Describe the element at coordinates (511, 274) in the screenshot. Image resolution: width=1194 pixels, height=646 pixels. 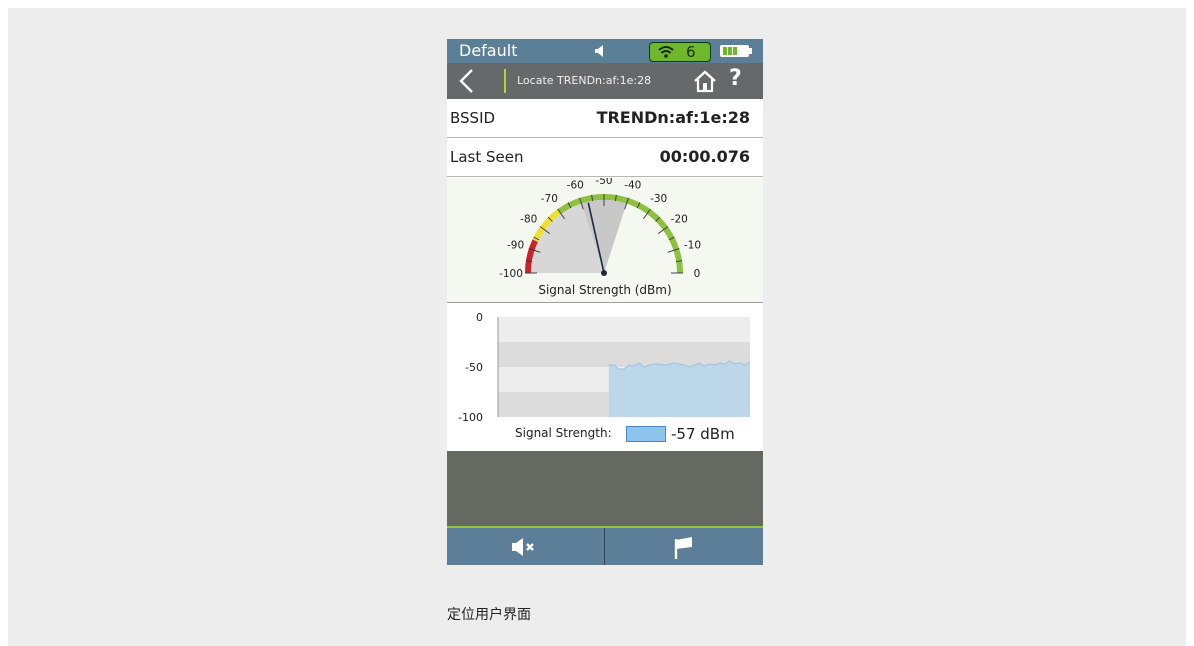
I see `gauge-tick-label: -100` at that location.